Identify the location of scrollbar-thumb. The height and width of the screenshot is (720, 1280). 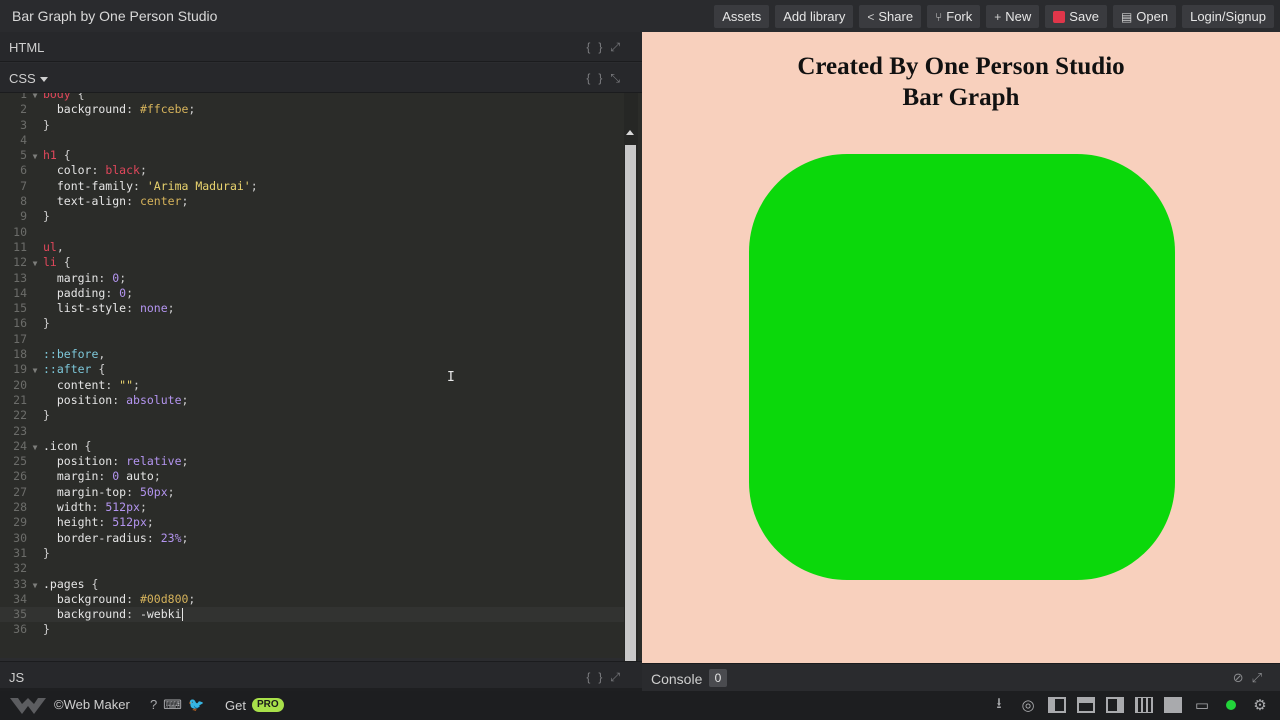
(630, 410).